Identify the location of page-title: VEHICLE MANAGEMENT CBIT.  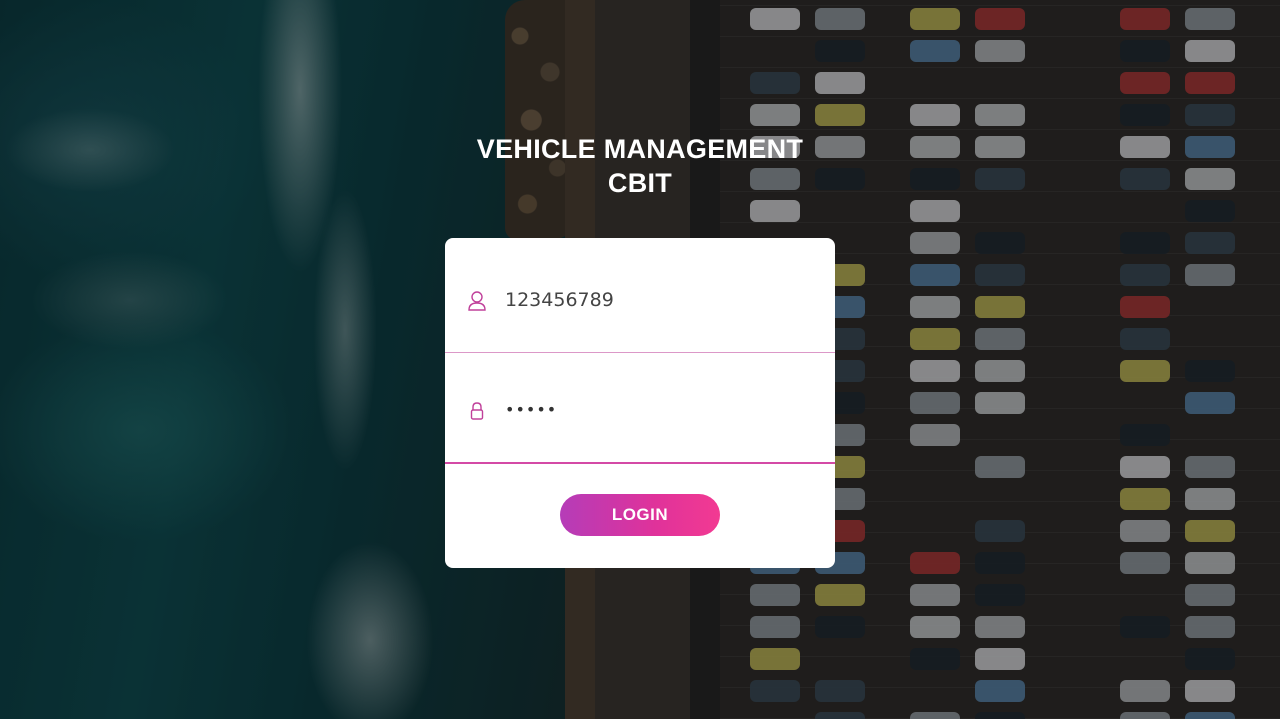
(640, 166).